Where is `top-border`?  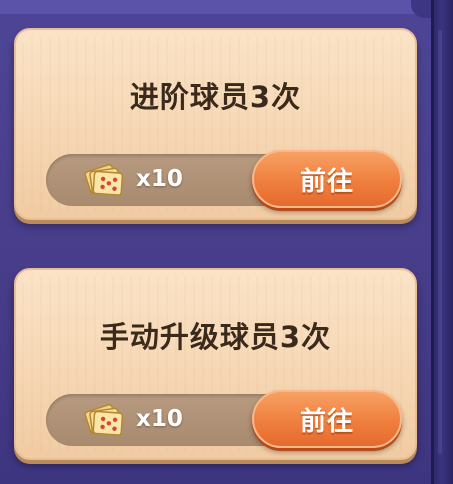 top-border is located at coordinates (226, 7).